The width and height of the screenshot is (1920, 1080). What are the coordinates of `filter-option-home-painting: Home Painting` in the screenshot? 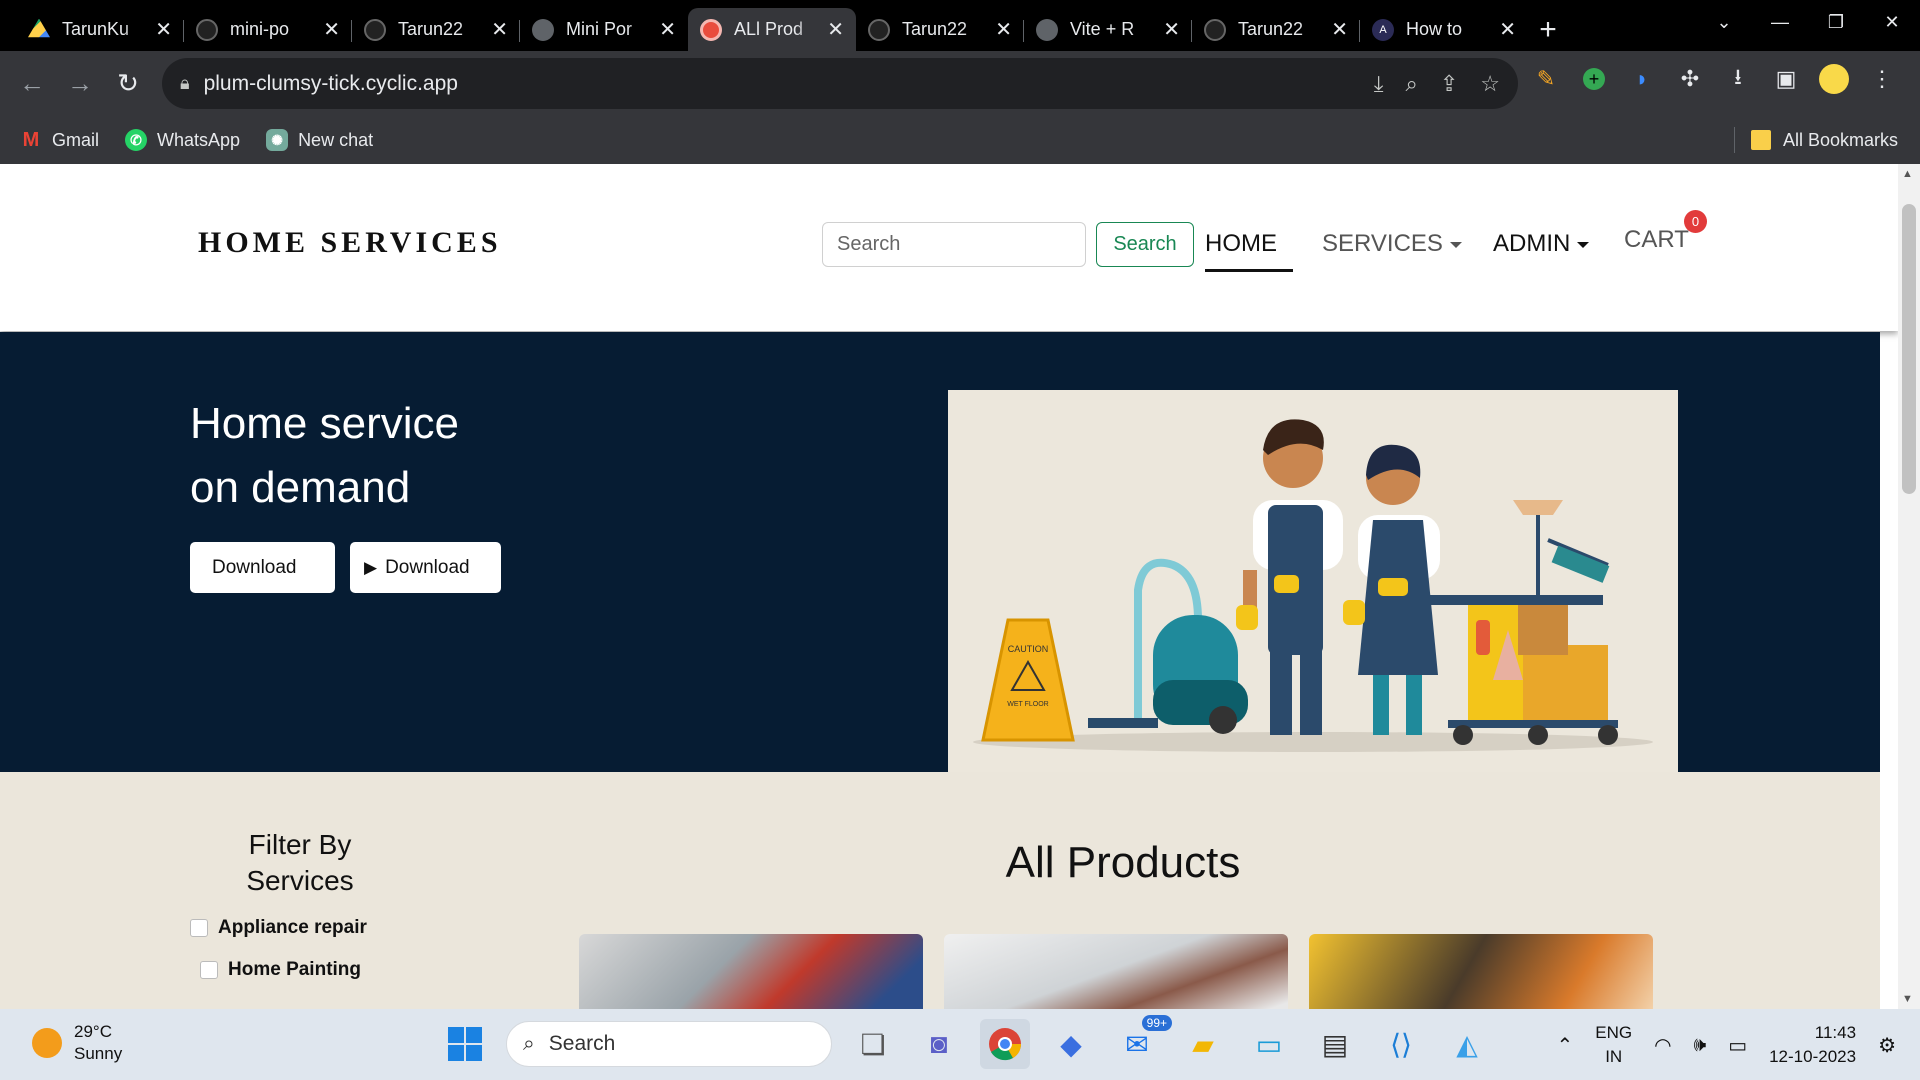 It's located at (280, 970).